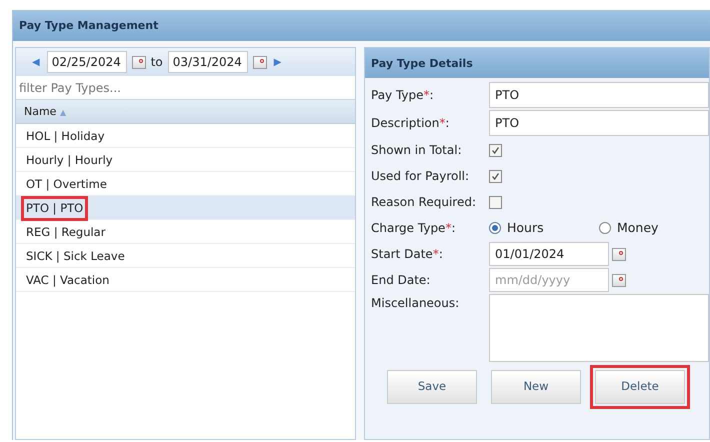 The width and height of the screenshot is (710, 442). What do you see at coordinates (361, 26) in the screenshot?
I see `window-title: Pay Type Management` at bounding box center [361, 26].